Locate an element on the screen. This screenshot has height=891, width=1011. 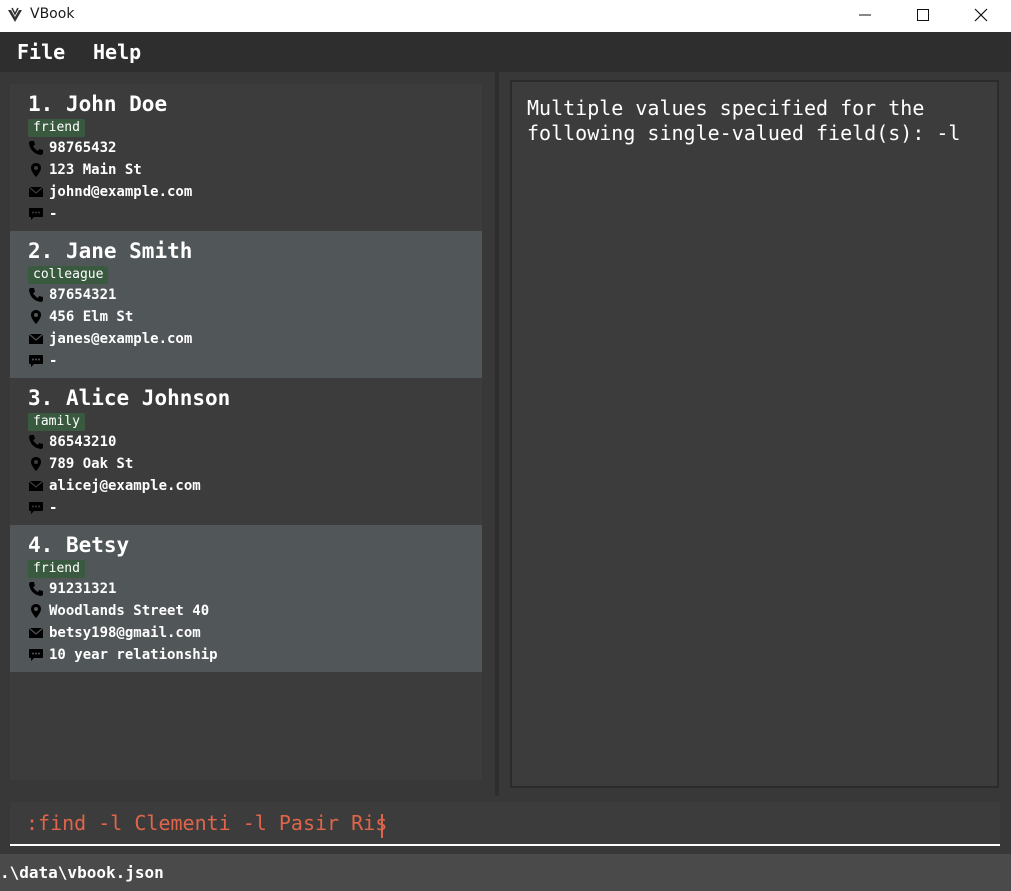
contact-address: Woodlands Street 40 is located at coordinates (129, 611).